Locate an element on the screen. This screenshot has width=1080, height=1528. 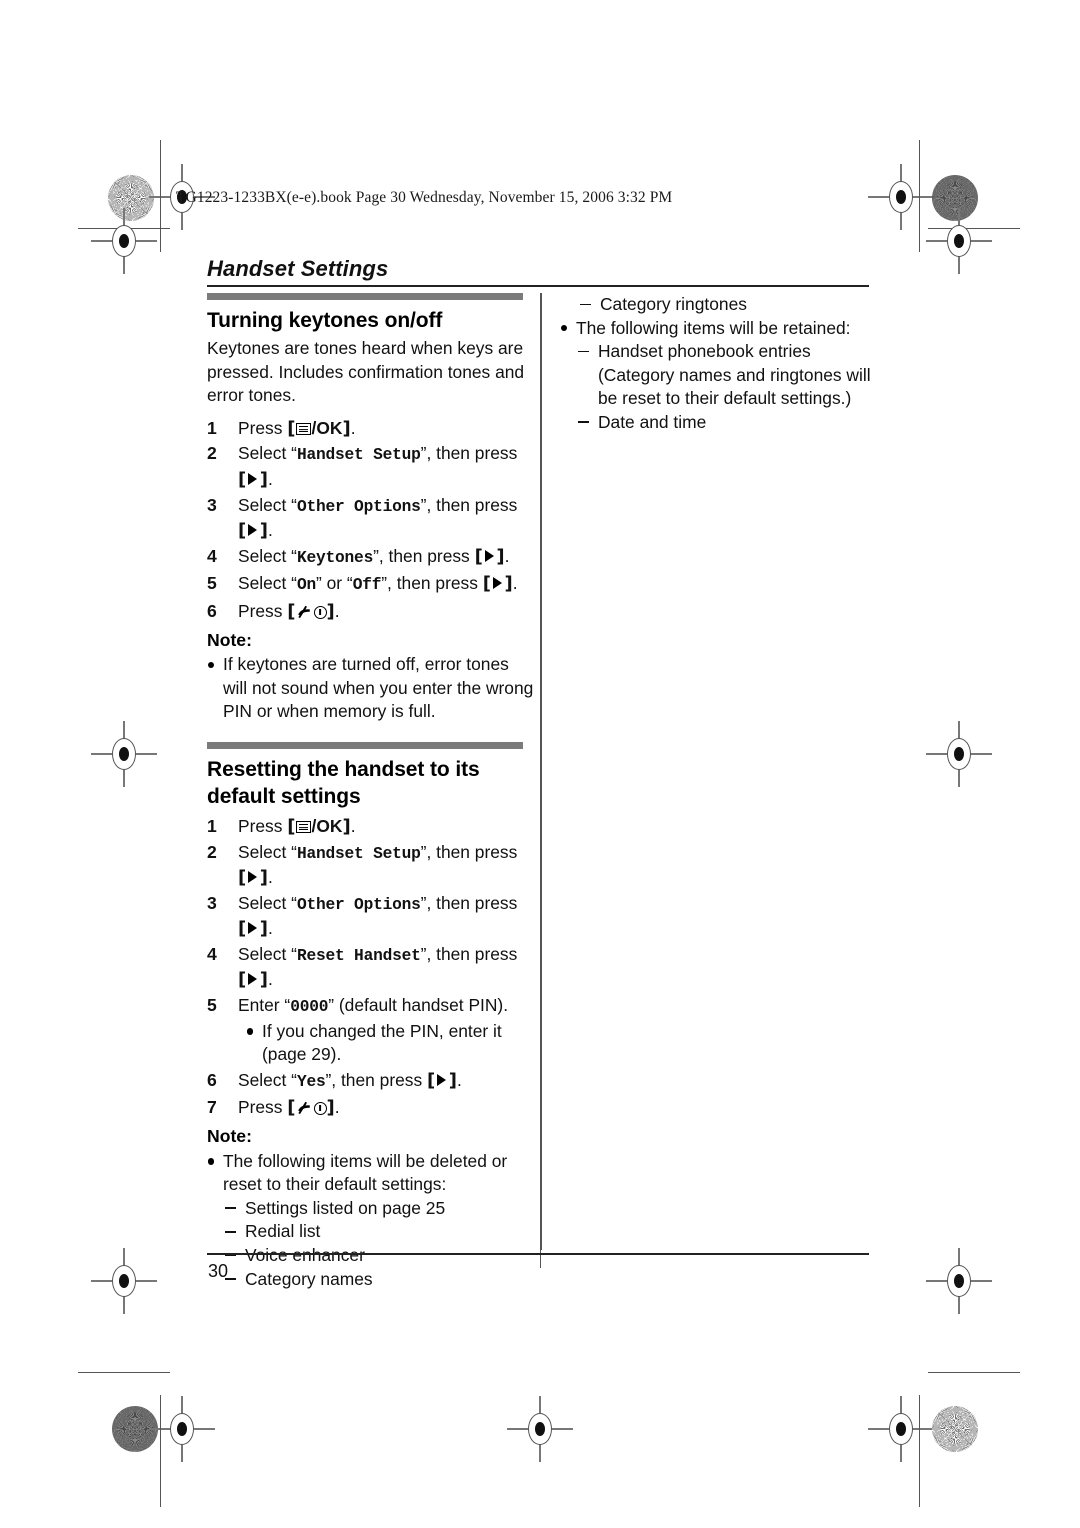
step-number: 5 is located at coordinates (212, 1005).